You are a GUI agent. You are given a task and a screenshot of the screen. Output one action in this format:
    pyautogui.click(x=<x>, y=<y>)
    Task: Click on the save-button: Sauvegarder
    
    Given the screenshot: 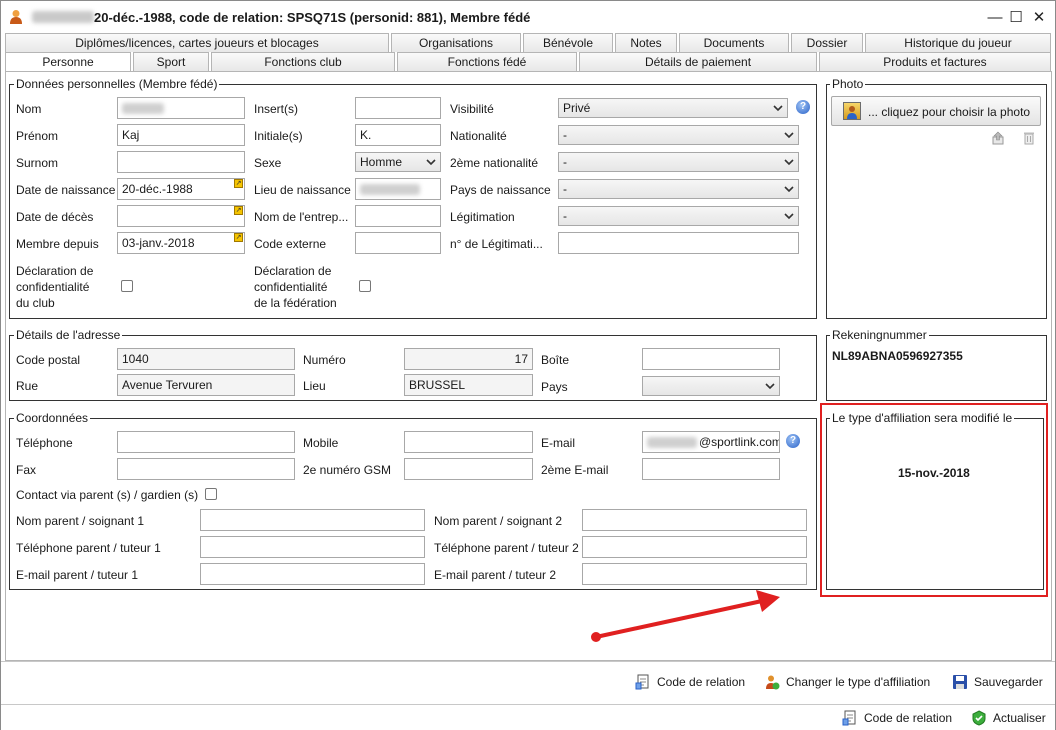 What is the action you would take?
    pyautogui.click(x=997, y=682)
    